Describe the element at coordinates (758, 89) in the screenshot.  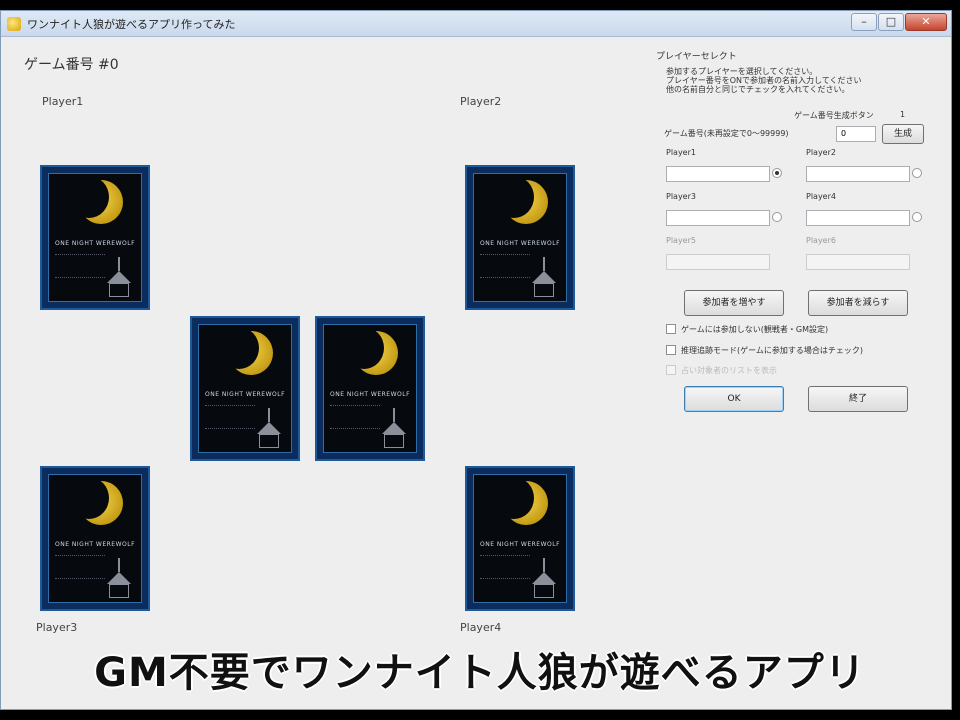
I see `instruction-line: 他の名前自分と同じでチェックを入れてください。` at that location.